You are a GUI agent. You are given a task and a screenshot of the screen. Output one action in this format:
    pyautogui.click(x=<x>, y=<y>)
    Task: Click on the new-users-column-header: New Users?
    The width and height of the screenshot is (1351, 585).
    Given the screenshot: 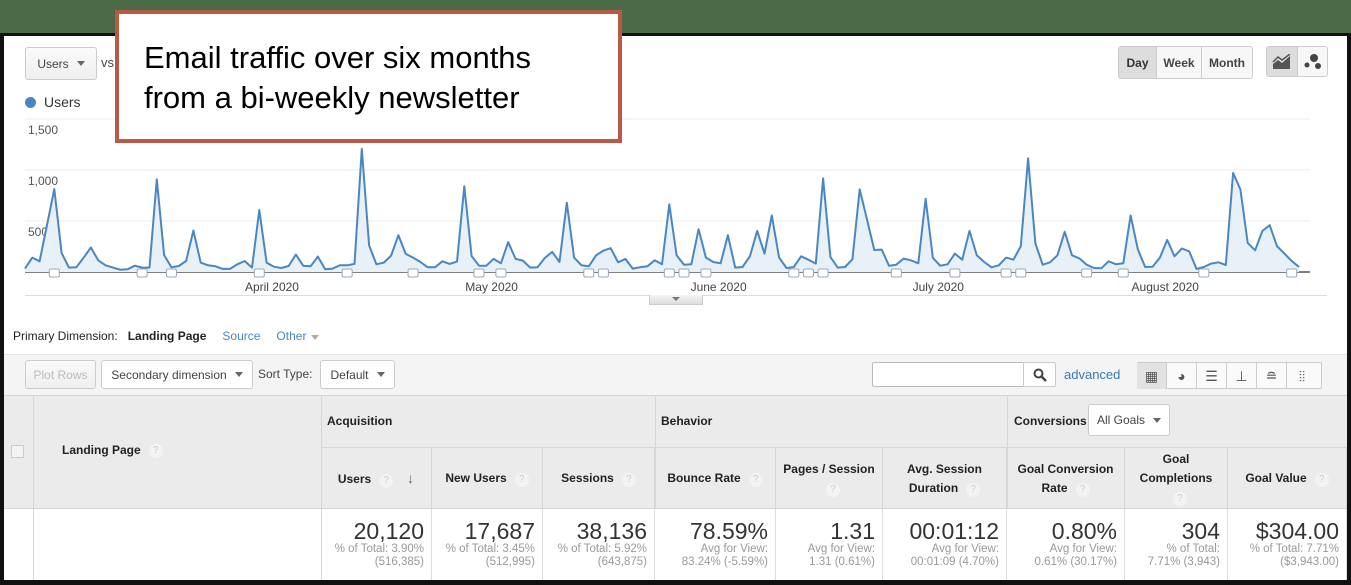 What is the action you would take?
    pyautogui.click(x=487, y=478)
    